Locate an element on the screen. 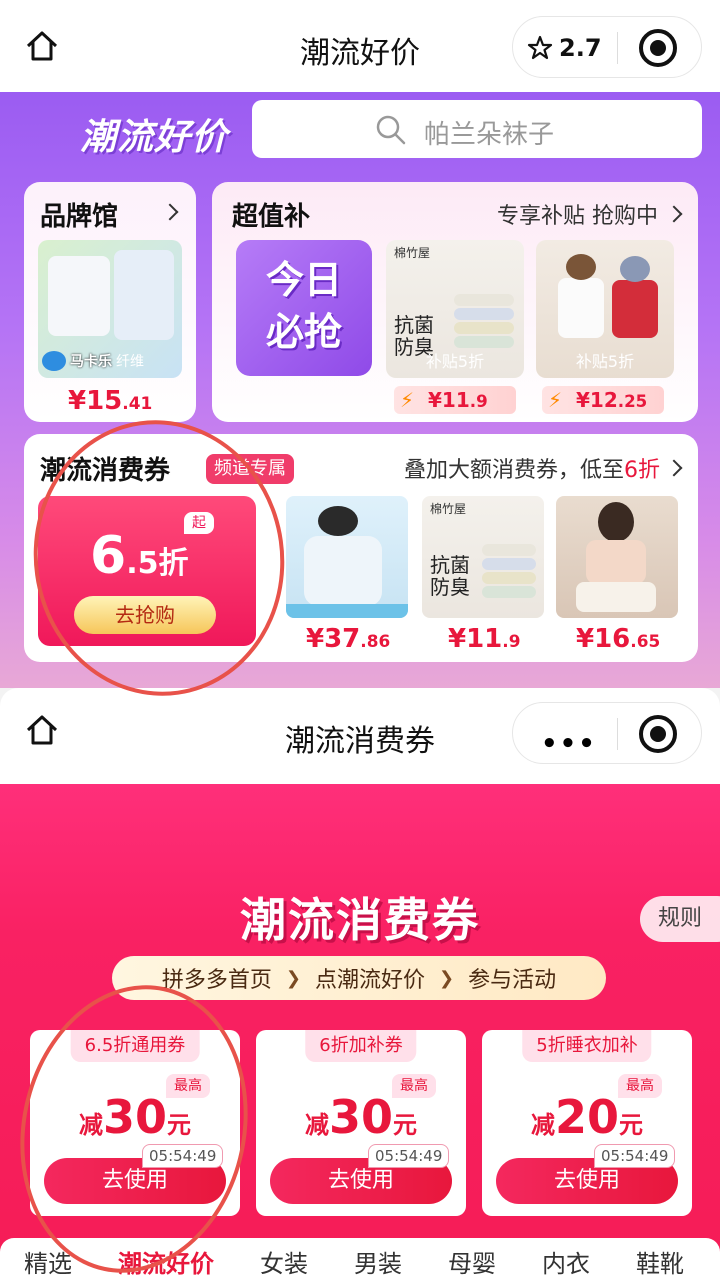  product-towel-image: 棉竹屋 抗菌 防臭 补贴5折 is located at coordinates (455, 309).